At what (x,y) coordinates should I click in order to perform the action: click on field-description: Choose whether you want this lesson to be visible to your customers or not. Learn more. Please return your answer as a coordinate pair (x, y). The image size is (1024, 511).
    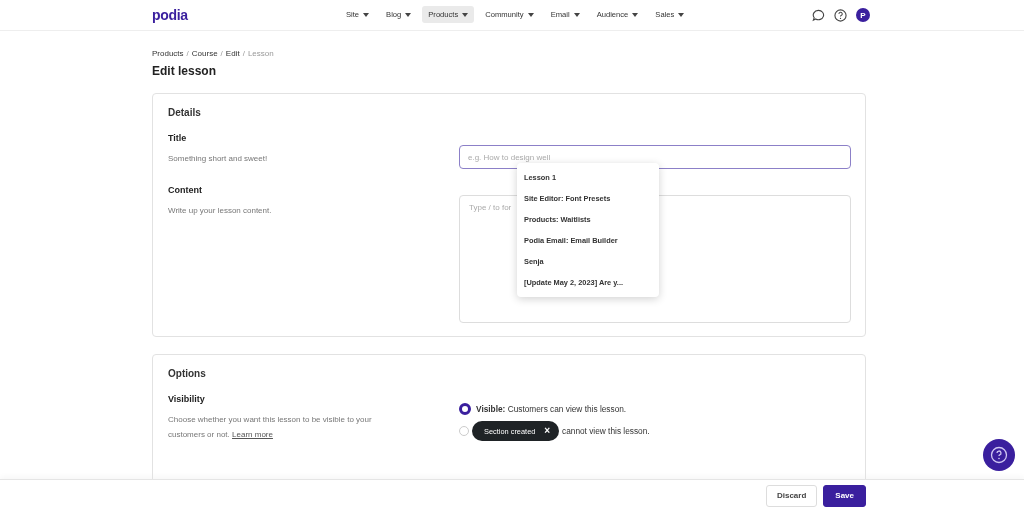
    Looking at the image, I should click on (270, 427).